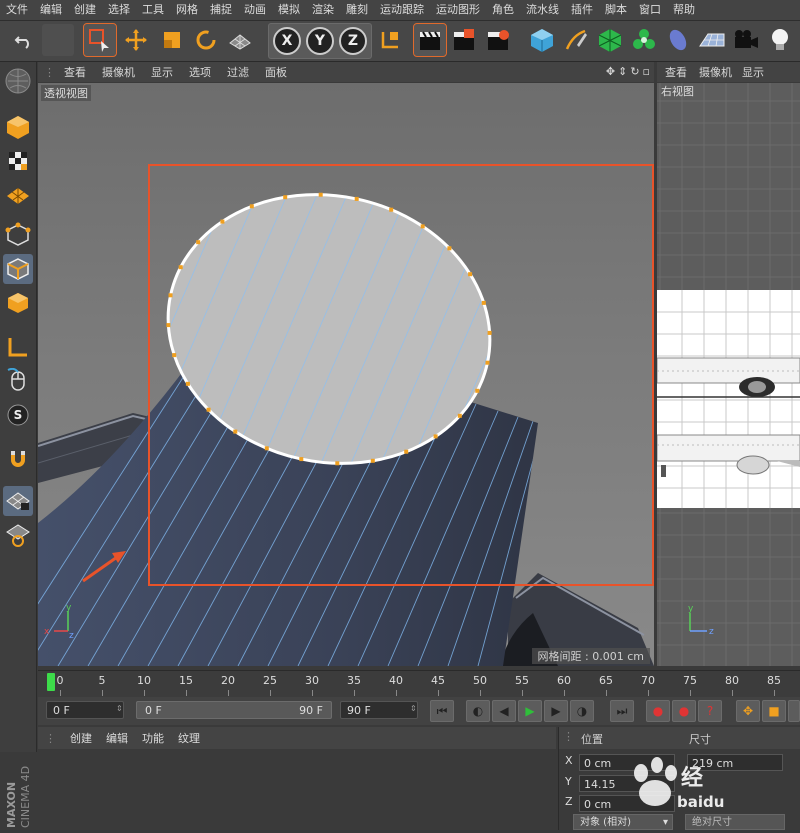 The image size is (800, 833). I want to click on zoom-icon: ⇕, so click(622, 71).